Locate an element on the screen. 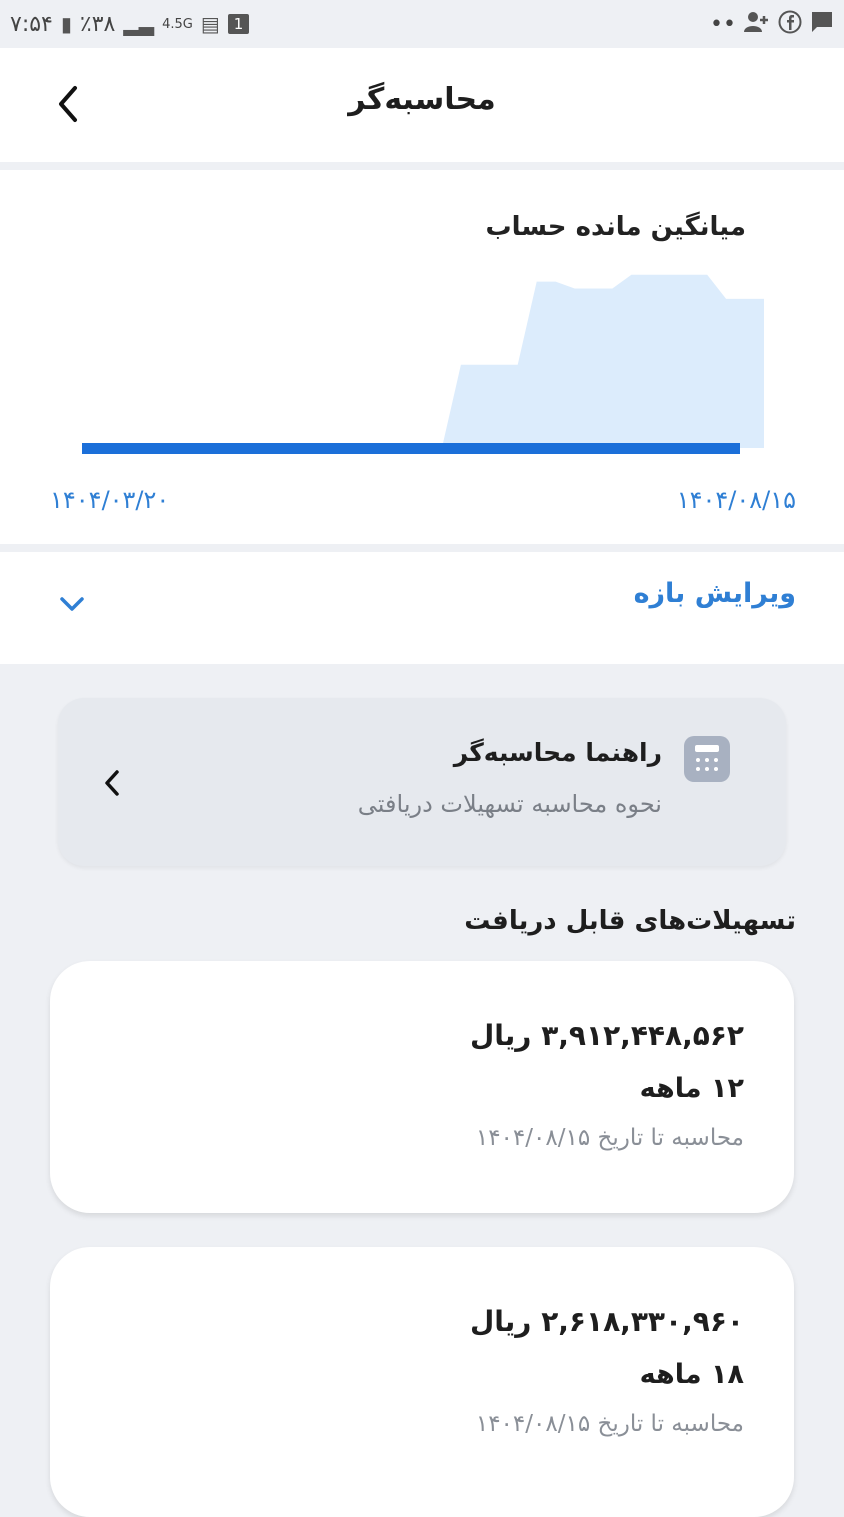 The image size is (844, 1517). chart-x-label-start: ۱۴۰۴/۰۳/۲۰ is located at coordinates (110, 500).